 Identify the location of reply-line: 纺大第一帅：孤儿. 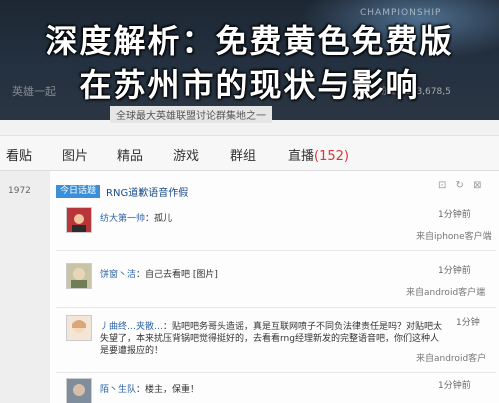
(136, 219).